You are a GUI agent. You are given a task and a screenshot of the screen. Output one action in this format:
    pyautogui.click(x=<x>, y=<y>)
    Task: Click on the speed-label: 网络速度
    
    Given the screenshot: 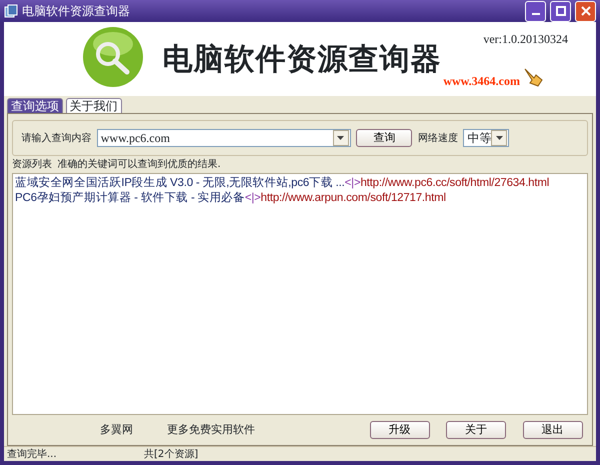 What is the action you would take?
    pyautogui.click(x=438, y=139)
    